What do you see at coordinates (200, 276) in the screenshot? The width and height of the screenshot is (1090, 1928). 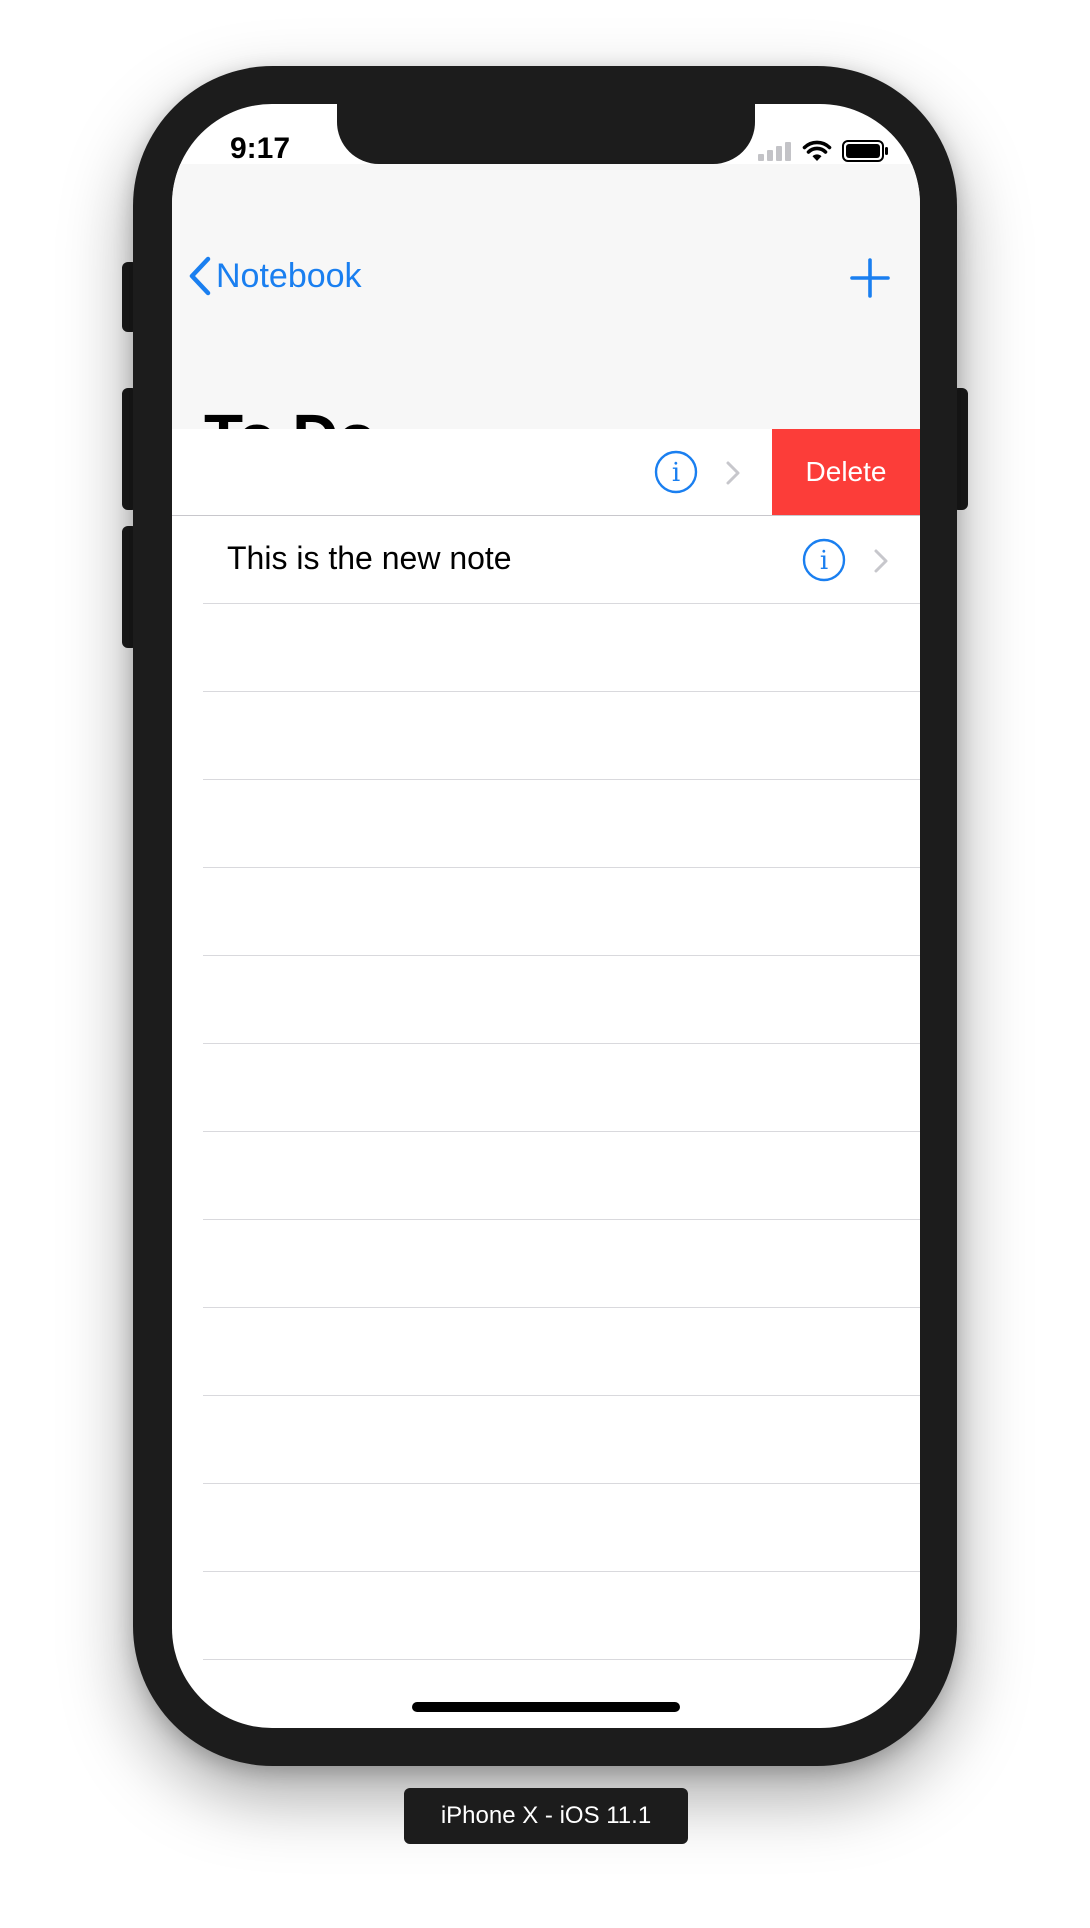 I see `chevron-left-icon` at bounding box center [200, 276].